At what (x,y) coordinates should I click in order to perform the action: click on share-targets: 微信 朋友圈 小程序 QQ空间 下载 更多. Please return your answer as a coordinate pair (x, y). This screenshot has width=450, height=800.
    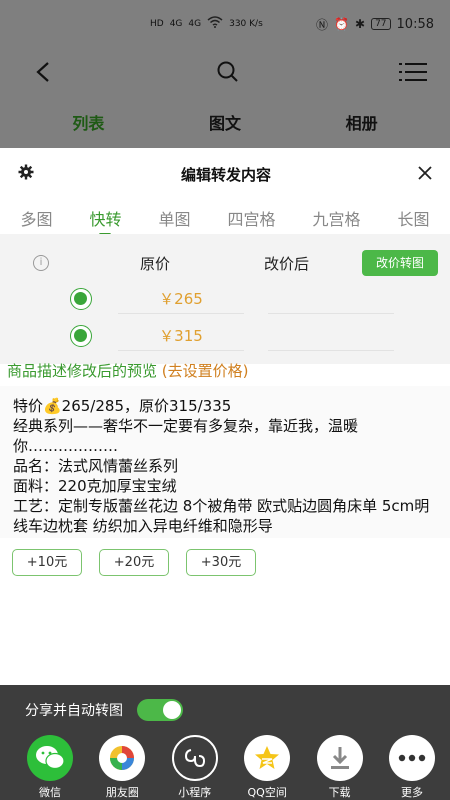
    Looking at the image, I should click on (225, 767).